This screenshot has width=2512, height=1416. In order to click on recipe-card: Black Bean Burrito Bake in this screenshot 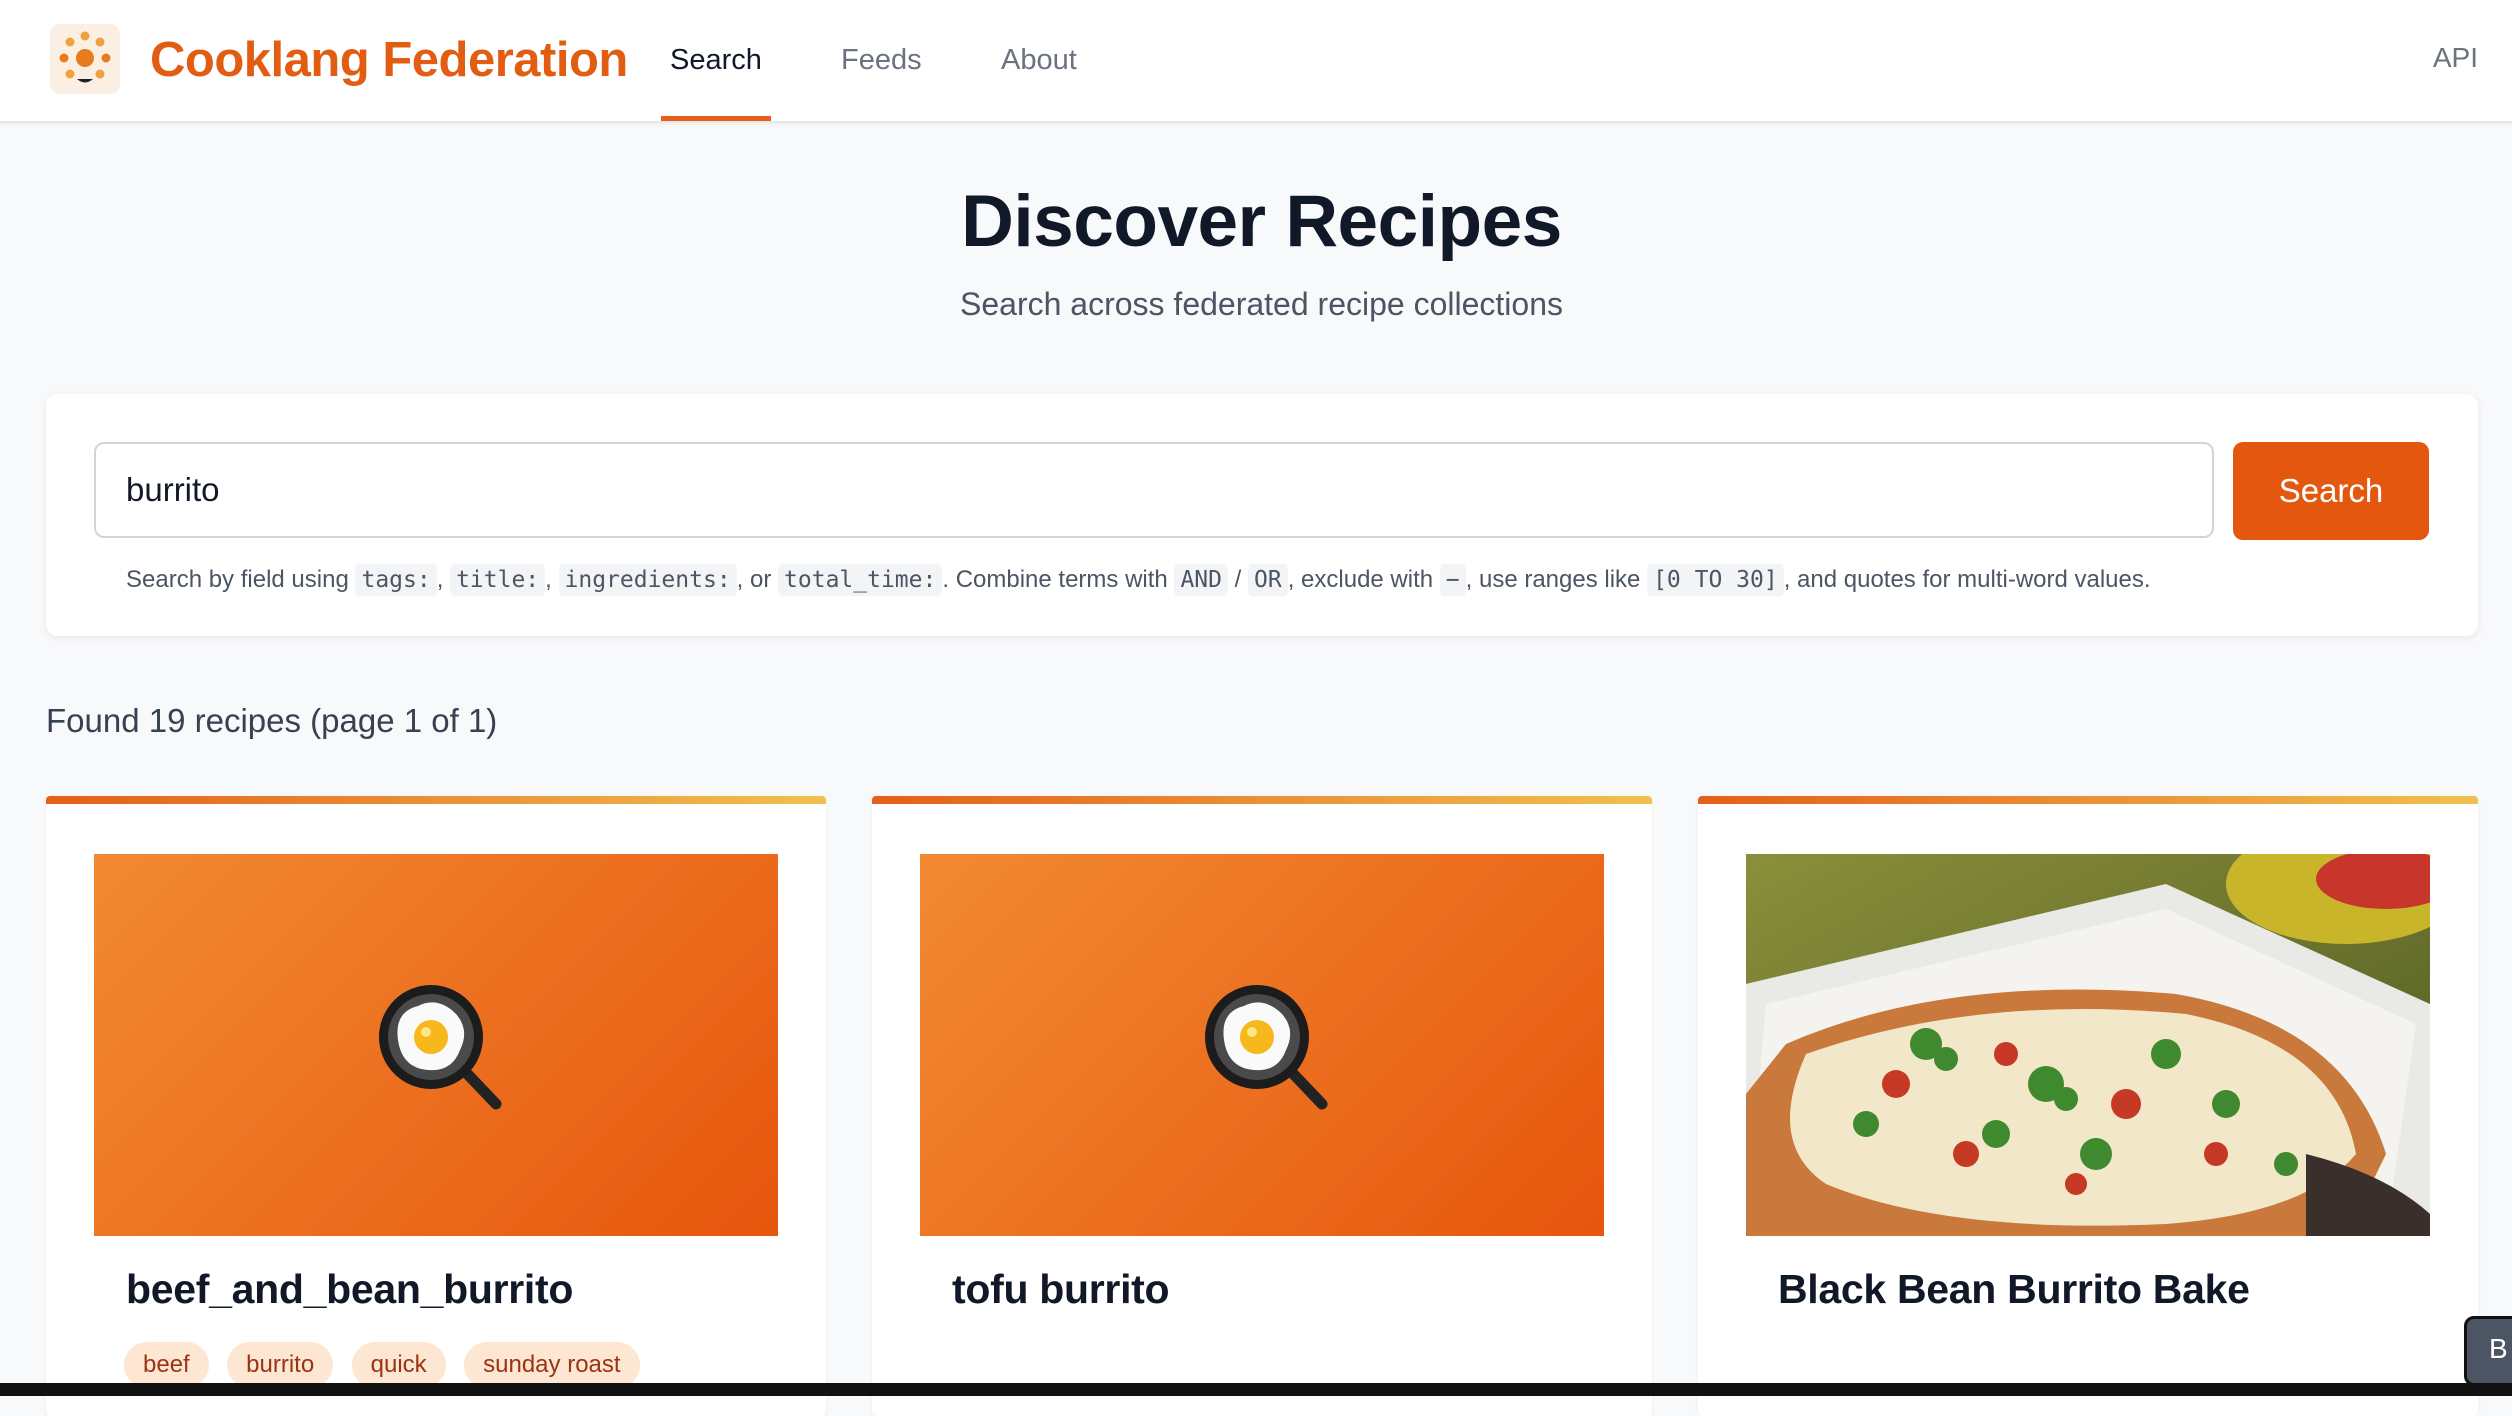, I will do `click(2088, 1106)`.